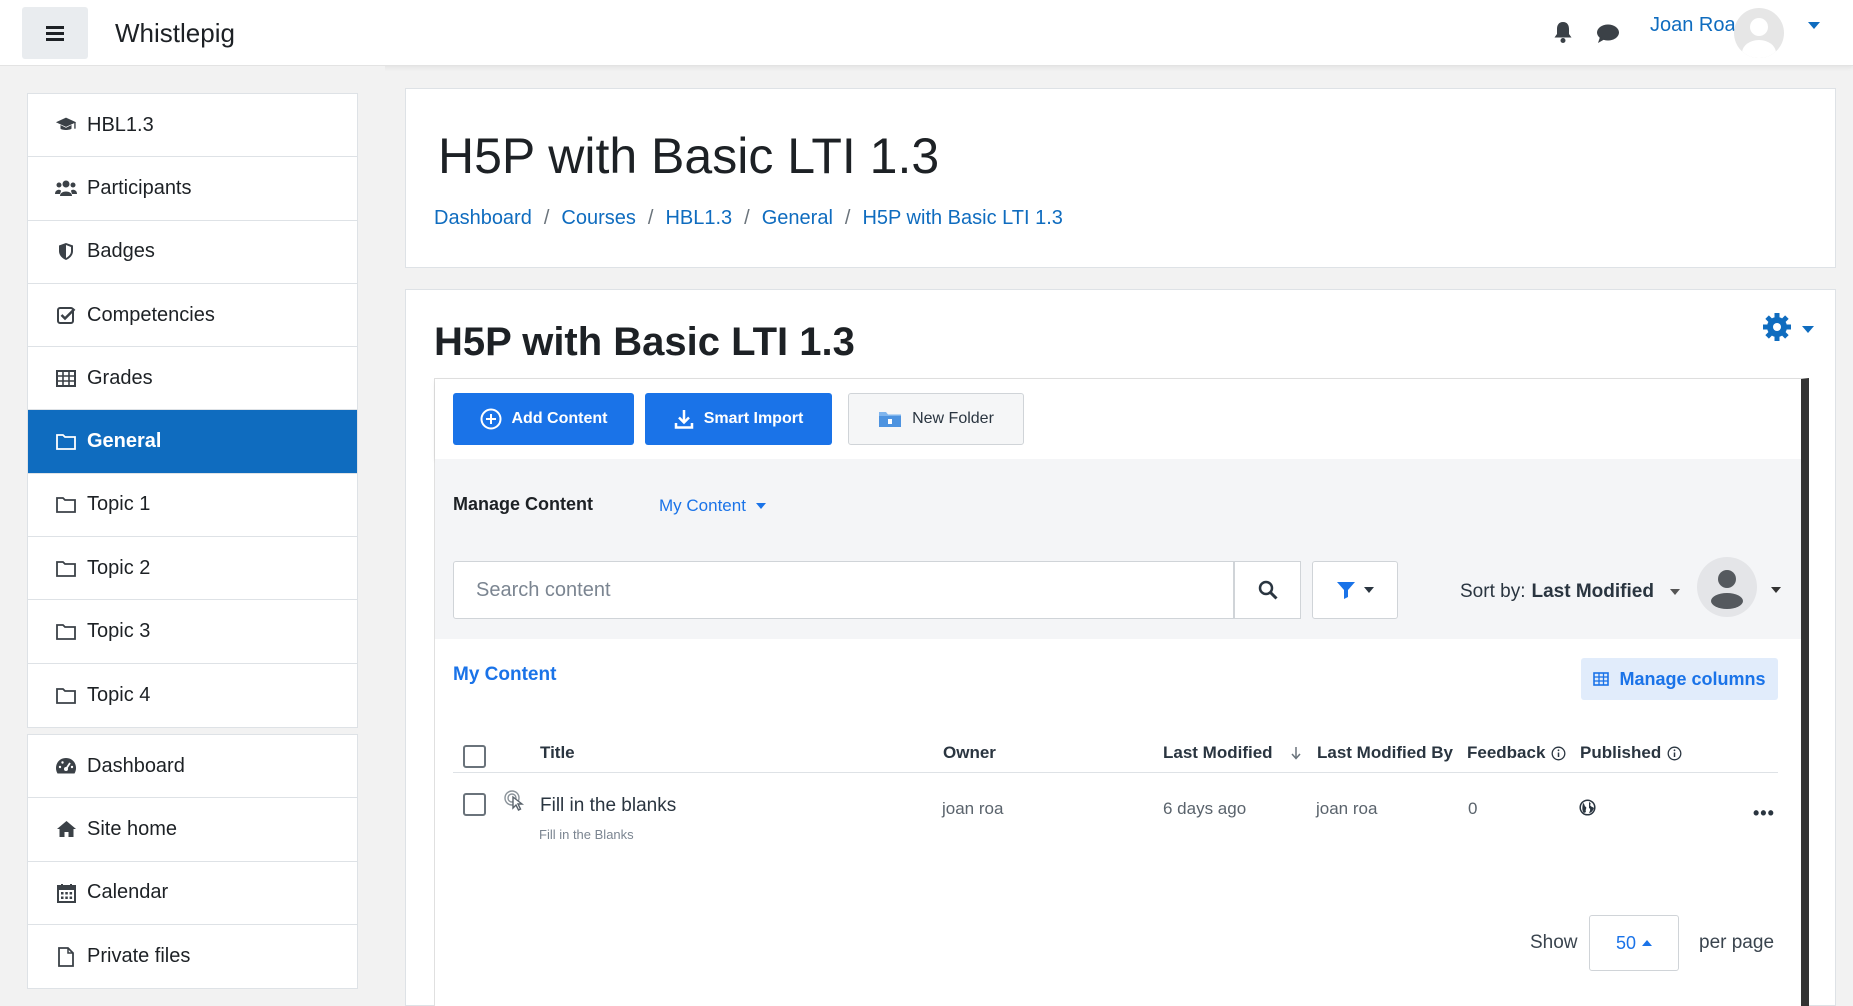  I want to click on site-name: Whistlepig, so click(175, 33).